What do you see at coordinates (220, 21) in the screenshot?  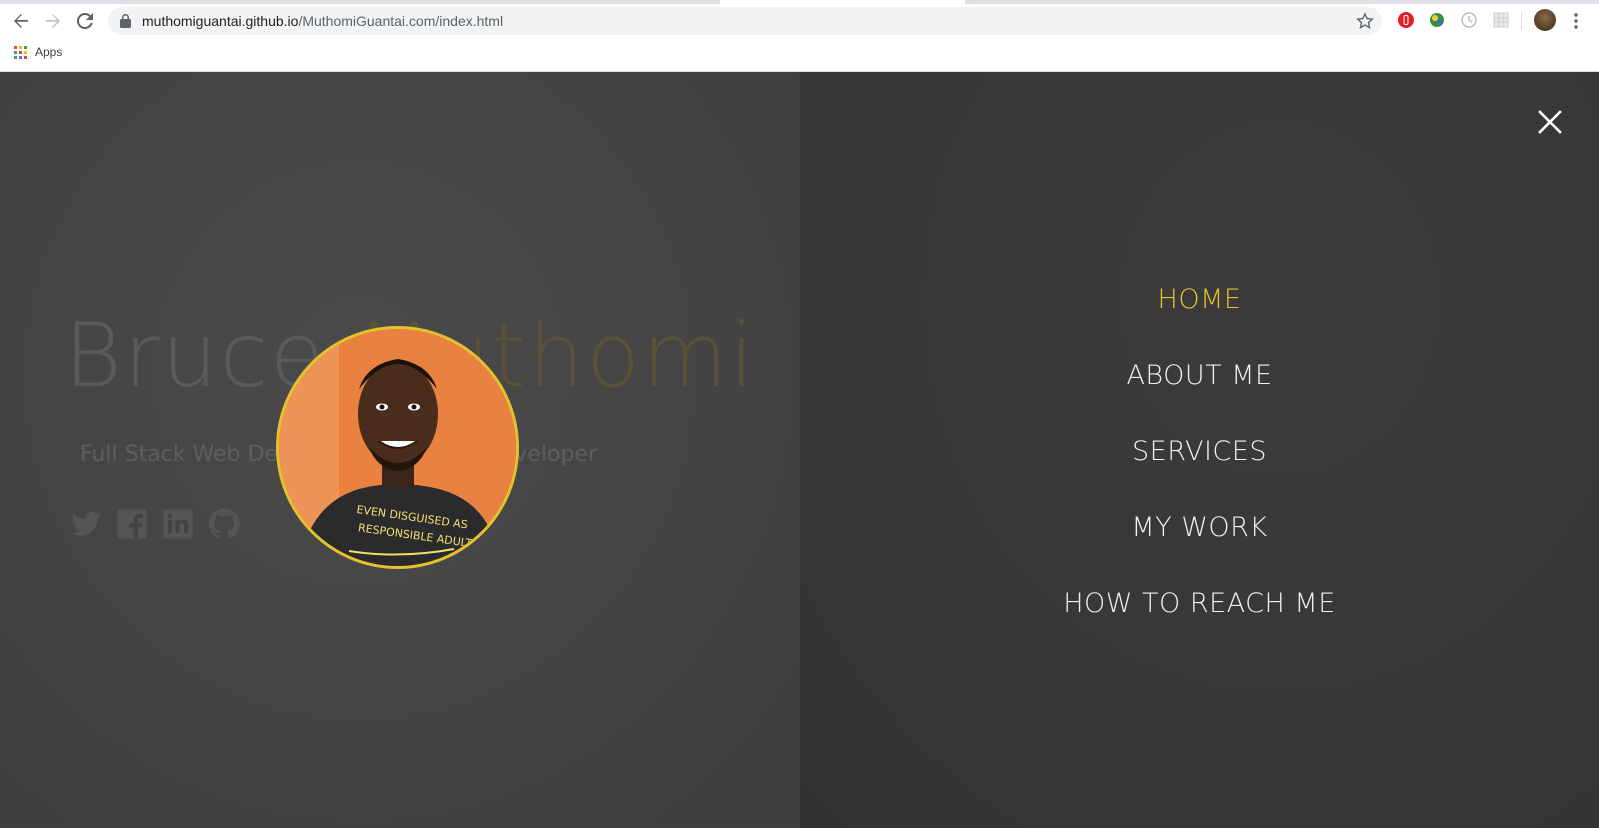 I see `url-domain: muthomiguantai.github.io` at bounding box center [220, 21].